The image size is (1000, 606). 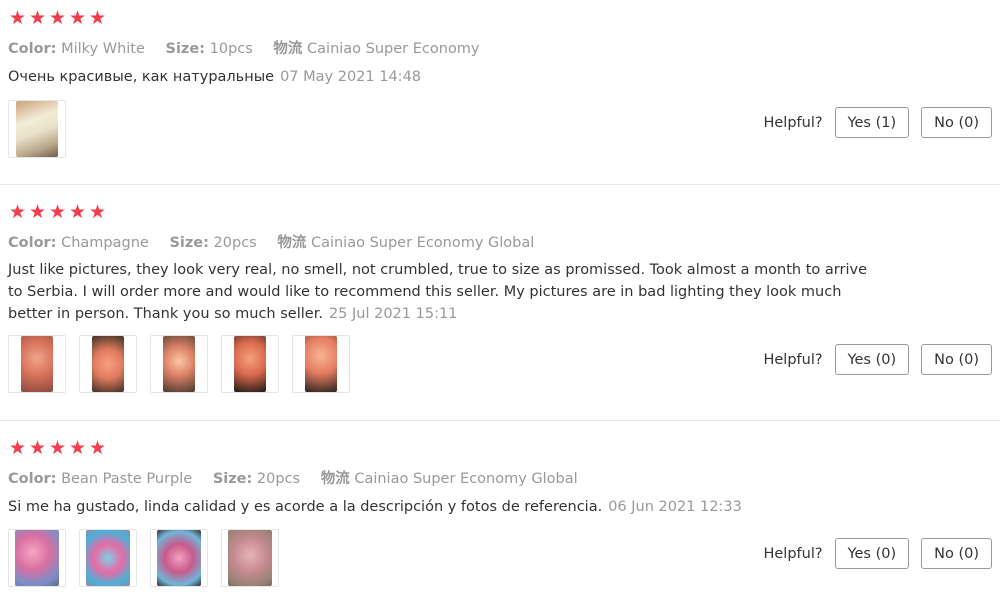 What do you see at coordinates (393, 314) in the screenshot?
I see `review-date: 25 Jul 2021 15:11` at bounding box center [393, 314].